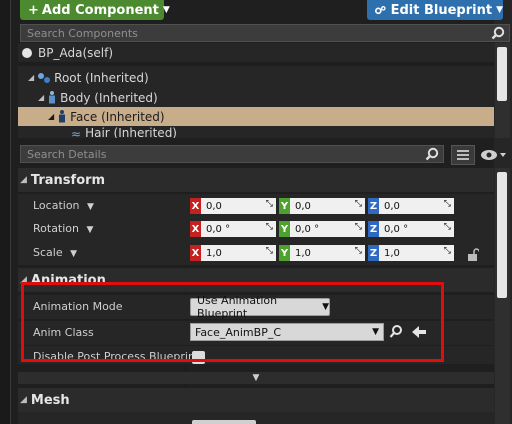 This screenshot has width=512, height=424. I want to click on animation-category-header: ◢ Animation, so click(256, 280).